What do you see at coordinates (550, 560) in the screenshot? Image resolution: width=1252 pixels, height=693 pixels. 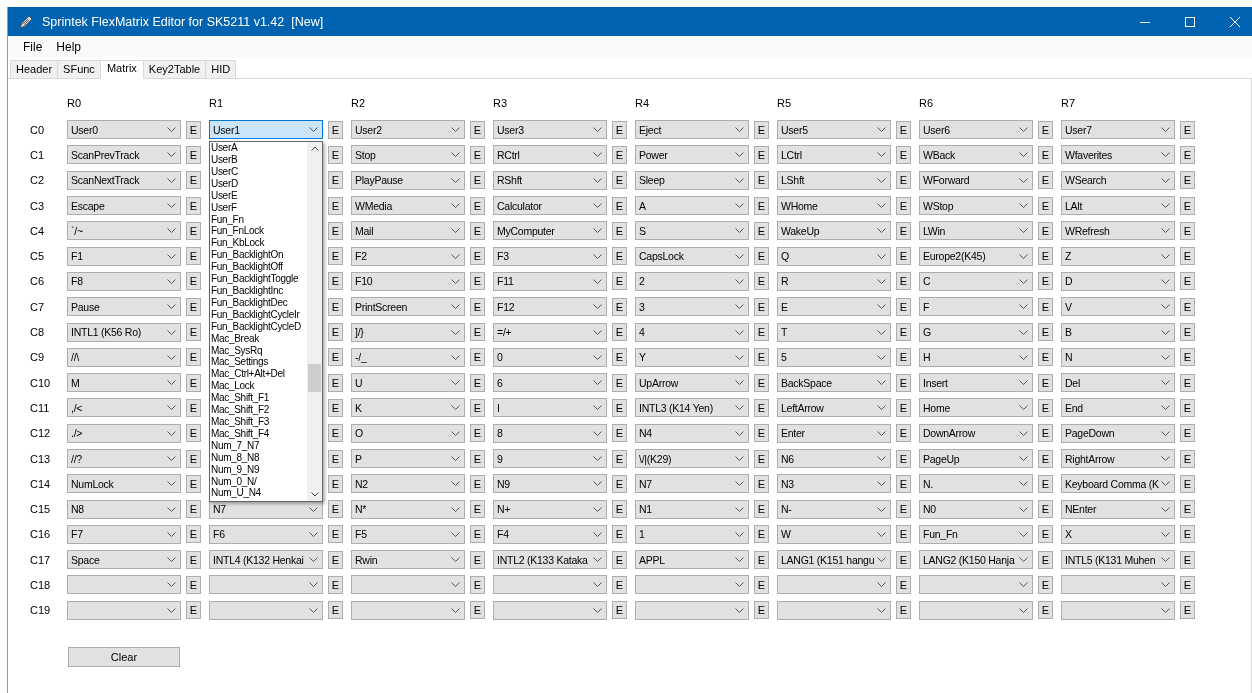 I see `key-dropdown: INTL2 (K133 Kataka` at bounding box center [550, 560].